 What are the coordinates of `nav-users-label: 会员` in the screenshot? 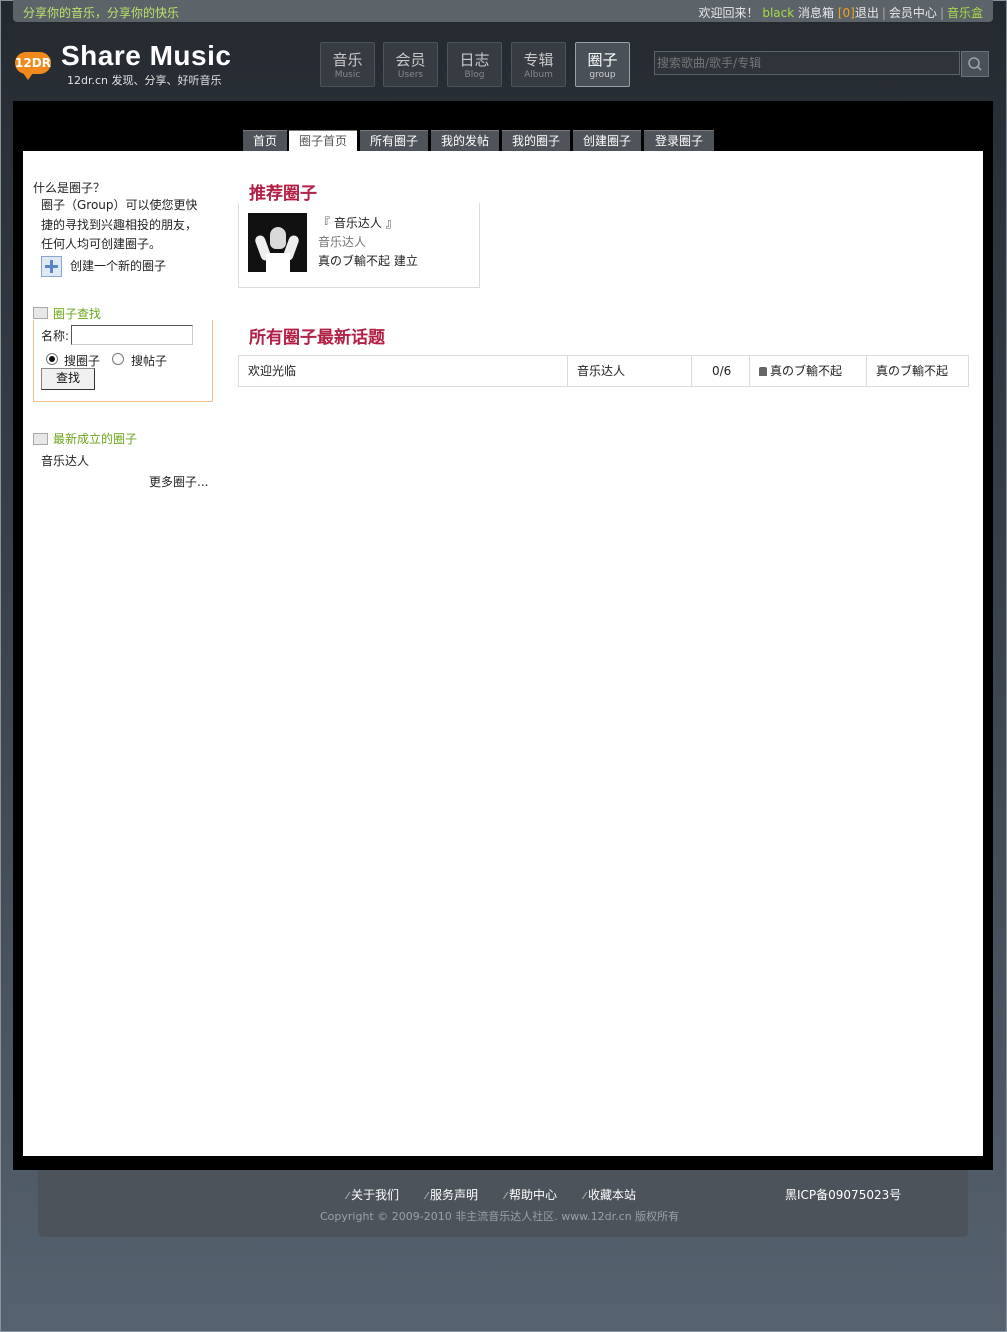 It's located at (410, 60).